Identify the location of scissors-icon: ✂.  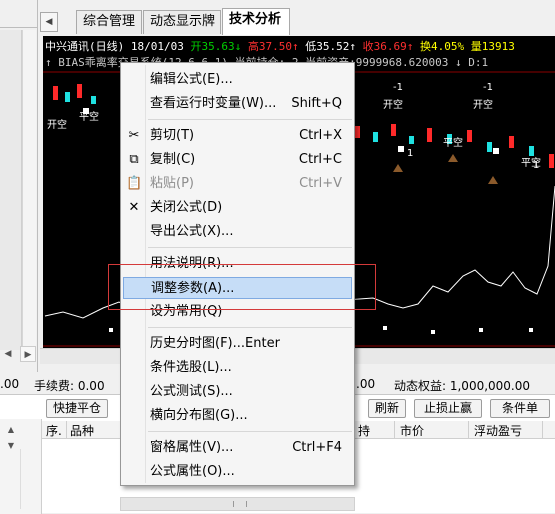
(134, 135).